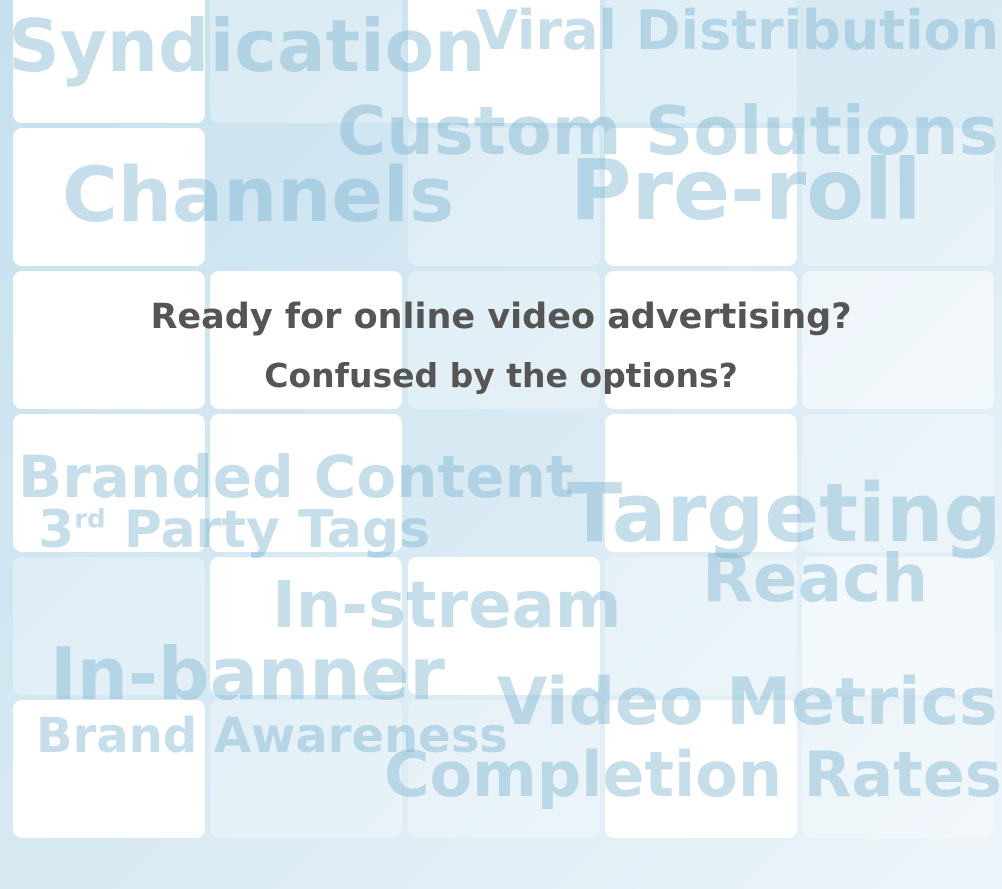 The height and width of the screenshot is (889, 1002). I want to click on word-viral-distribution: Viral Distribution, so click(738, 31).